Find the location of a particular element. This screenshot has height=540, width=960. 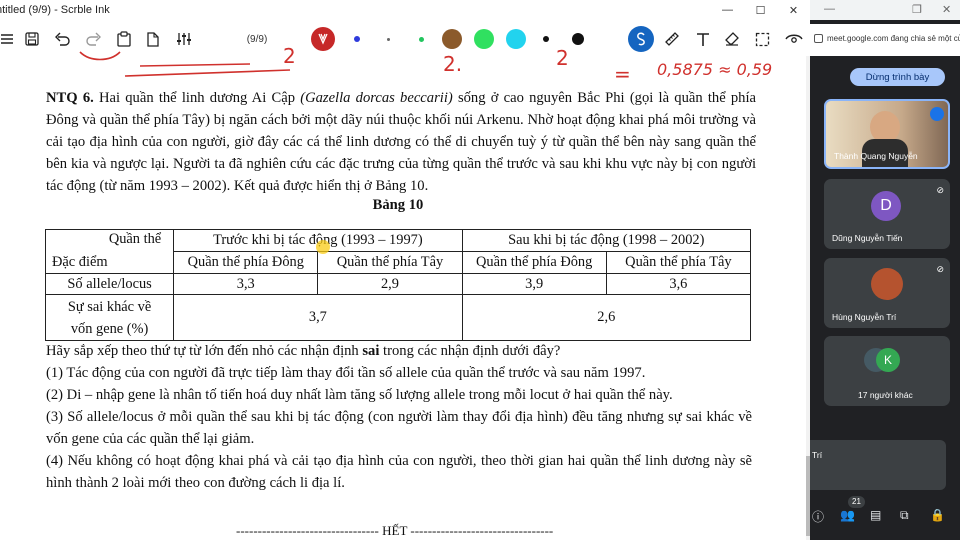

meet-url: meet.google.com đang chia sẻ một cửa is located at coordinates (893, 38).